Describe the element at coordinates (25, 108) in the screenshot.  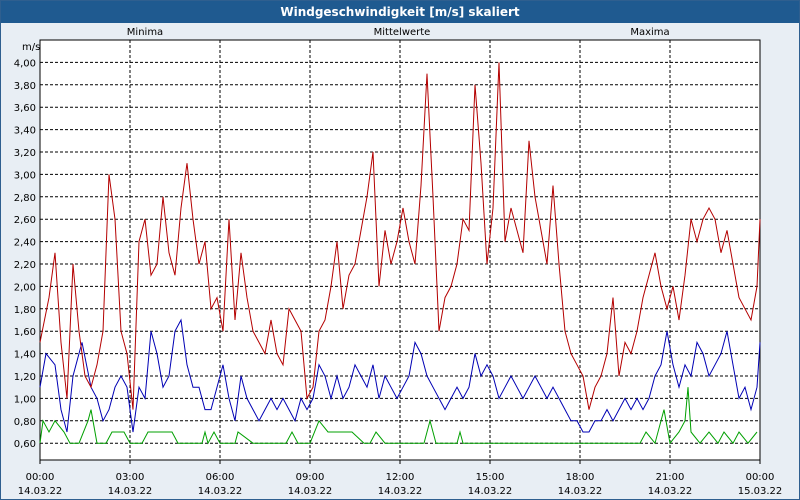
I see `y-tick-label: 3,60` at that location.